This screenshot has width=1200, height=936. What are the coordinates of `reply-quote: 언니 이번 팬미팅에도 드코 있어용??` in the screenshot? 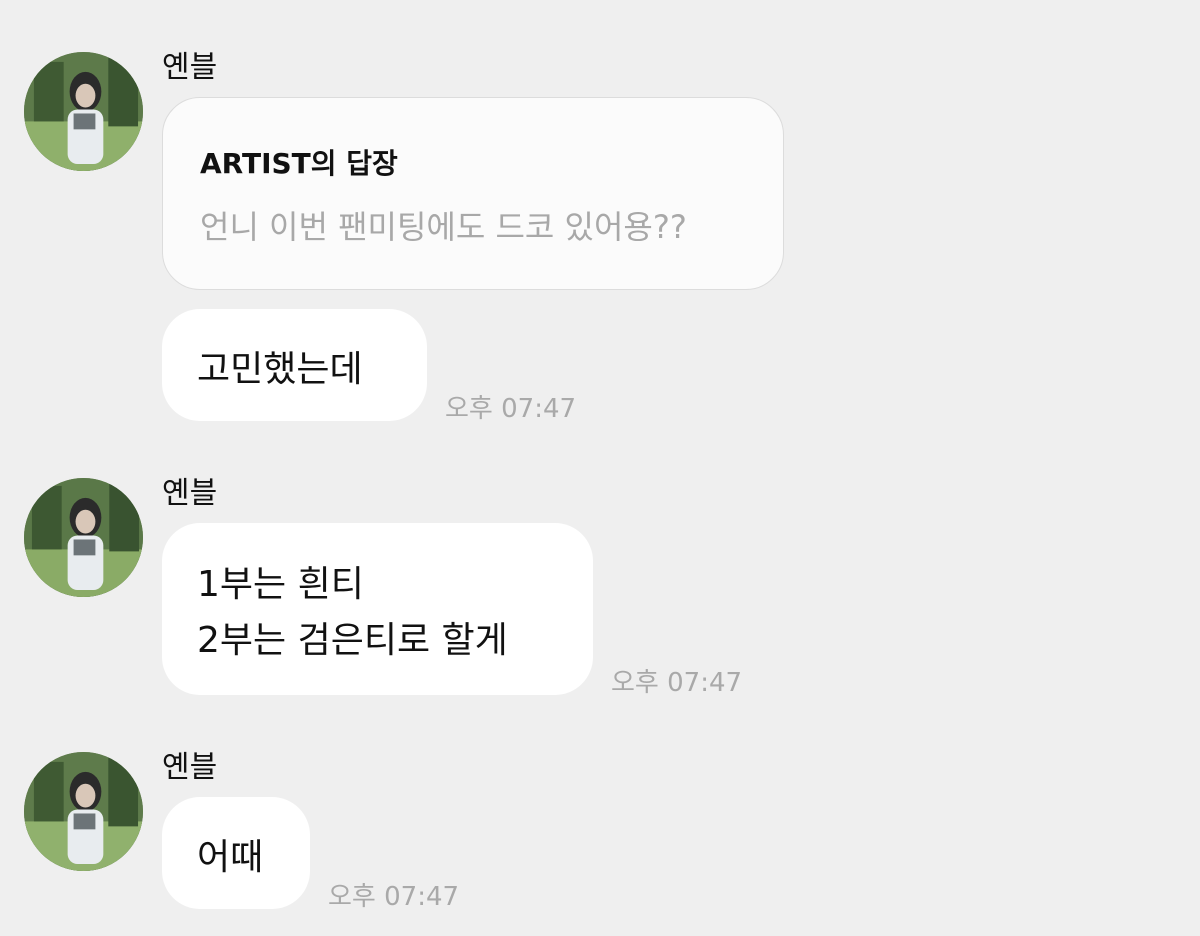 It's located at (443, 227).